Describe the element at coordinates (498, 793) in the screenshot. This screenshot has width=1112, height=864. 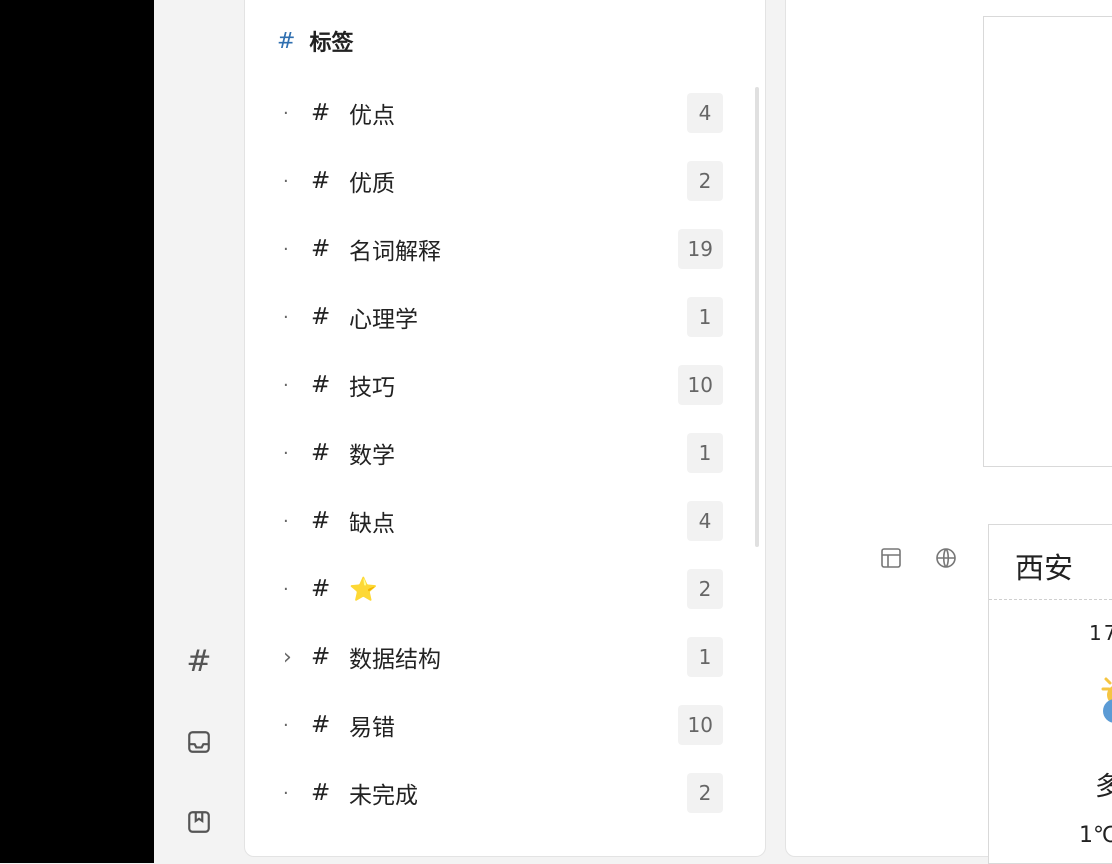
I see `tag-row: · # 未完成 2` at that location.